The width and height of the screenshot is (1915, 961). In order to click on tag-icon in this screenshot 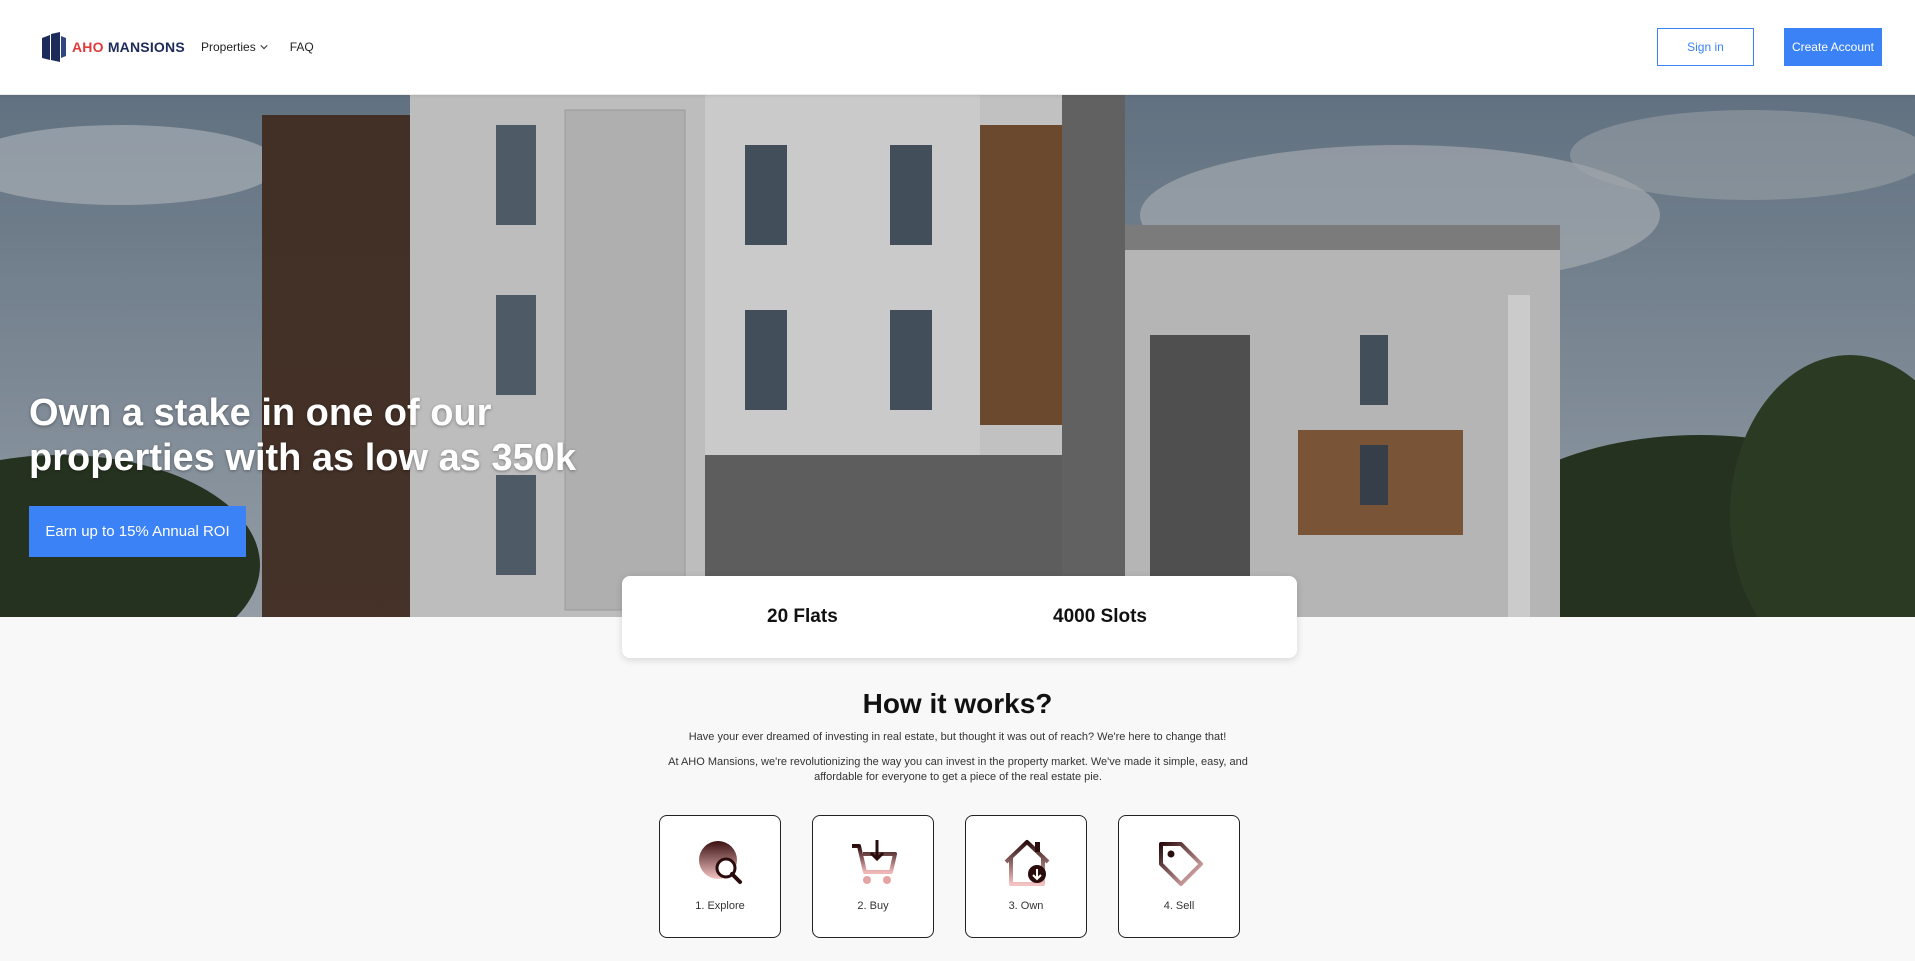, I will do `click(1181, 864)`.